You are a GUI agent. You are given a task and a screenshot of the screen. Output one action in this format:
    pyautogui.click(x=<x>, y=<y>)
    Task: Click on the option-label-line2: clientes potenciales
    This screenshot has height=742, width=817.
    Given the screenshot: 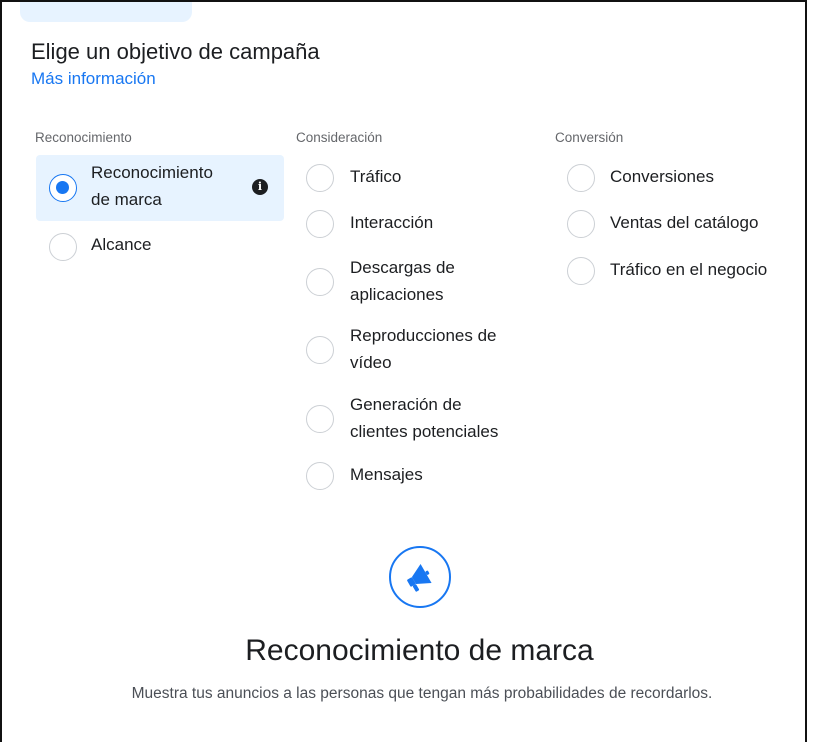 What is the action you would take?
    pyautogui.click(x=424, y=431)
    